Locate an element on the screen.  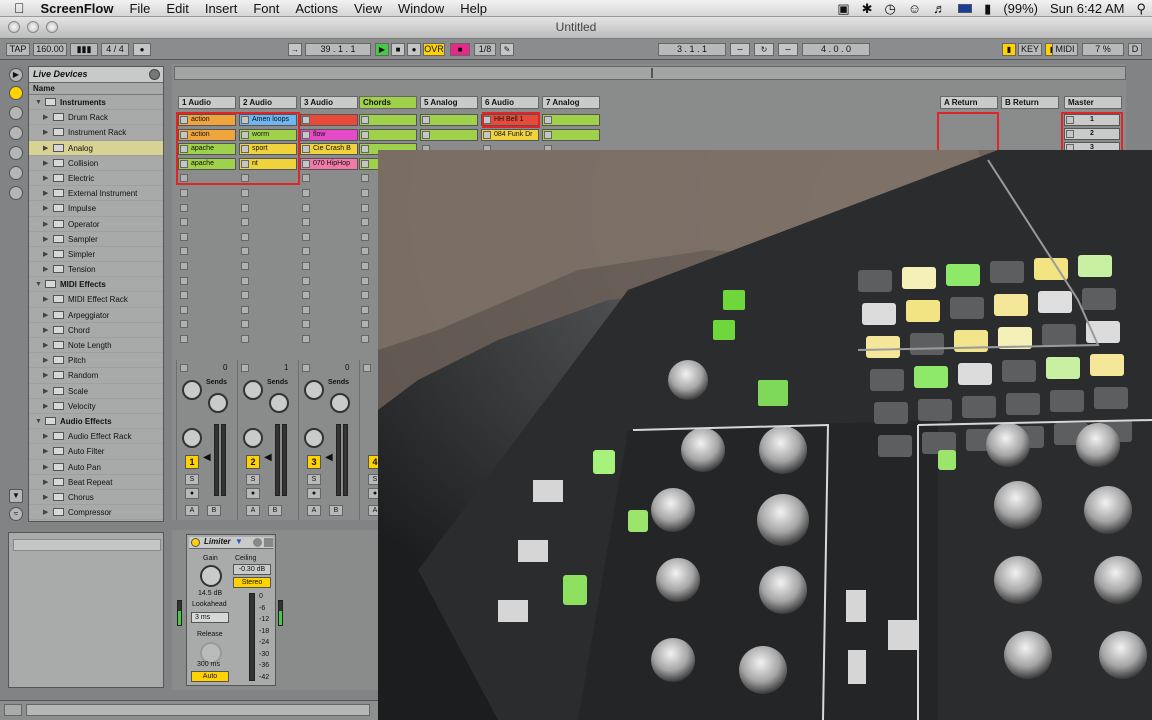
menubar-clock: Sun 6:42 AM is located at coordinates (1087, 8).